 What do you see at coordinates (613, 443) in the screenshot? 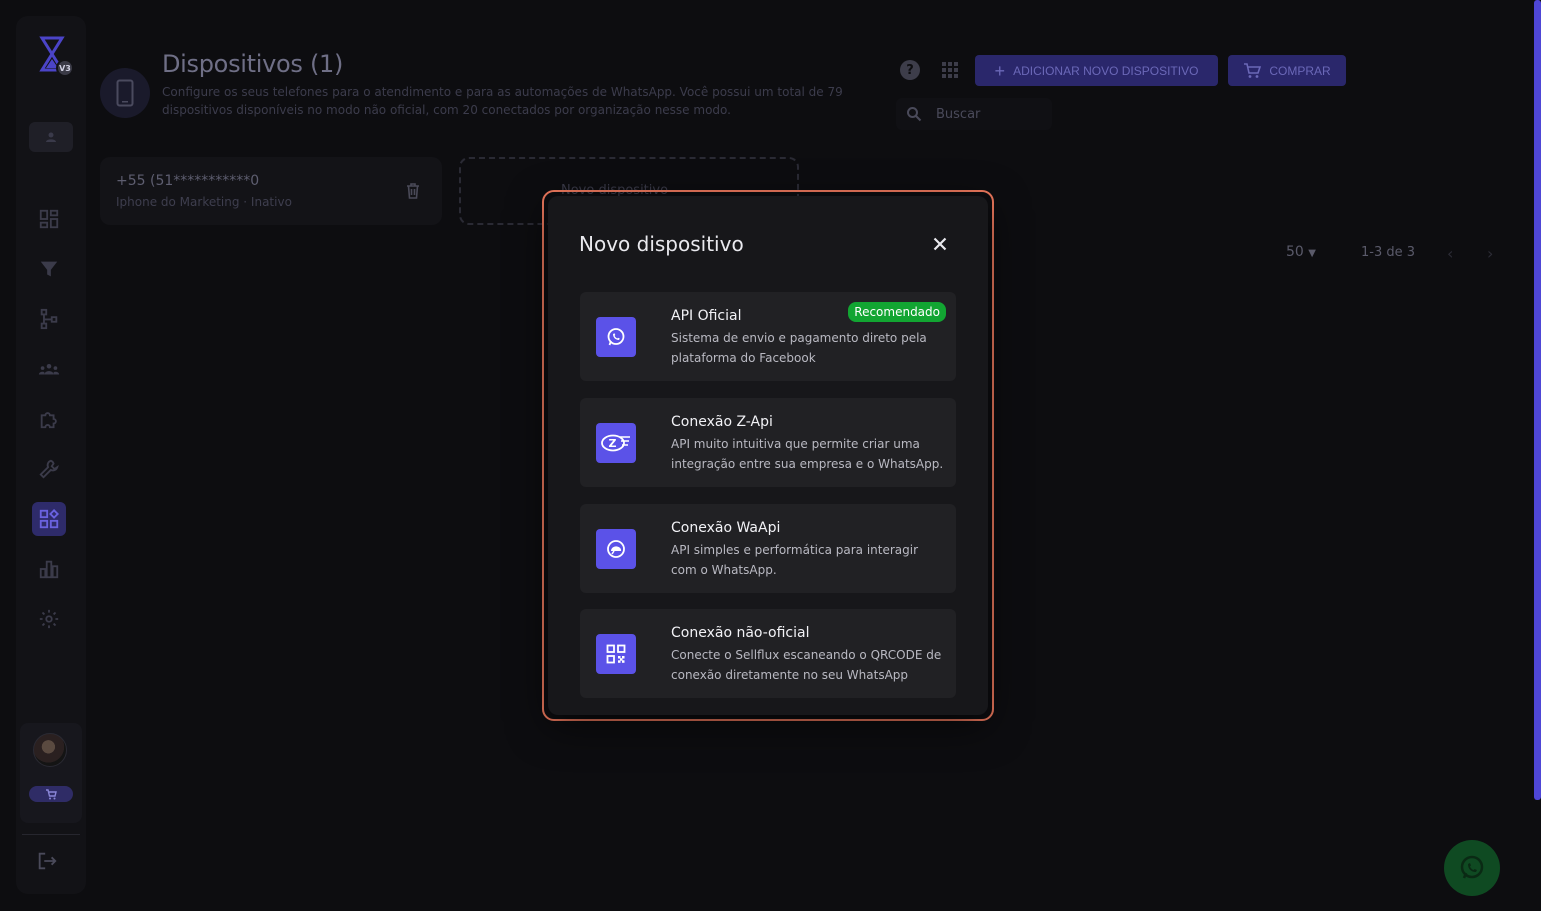
I see `svg-text: Z` at bounding box center [613, 443].